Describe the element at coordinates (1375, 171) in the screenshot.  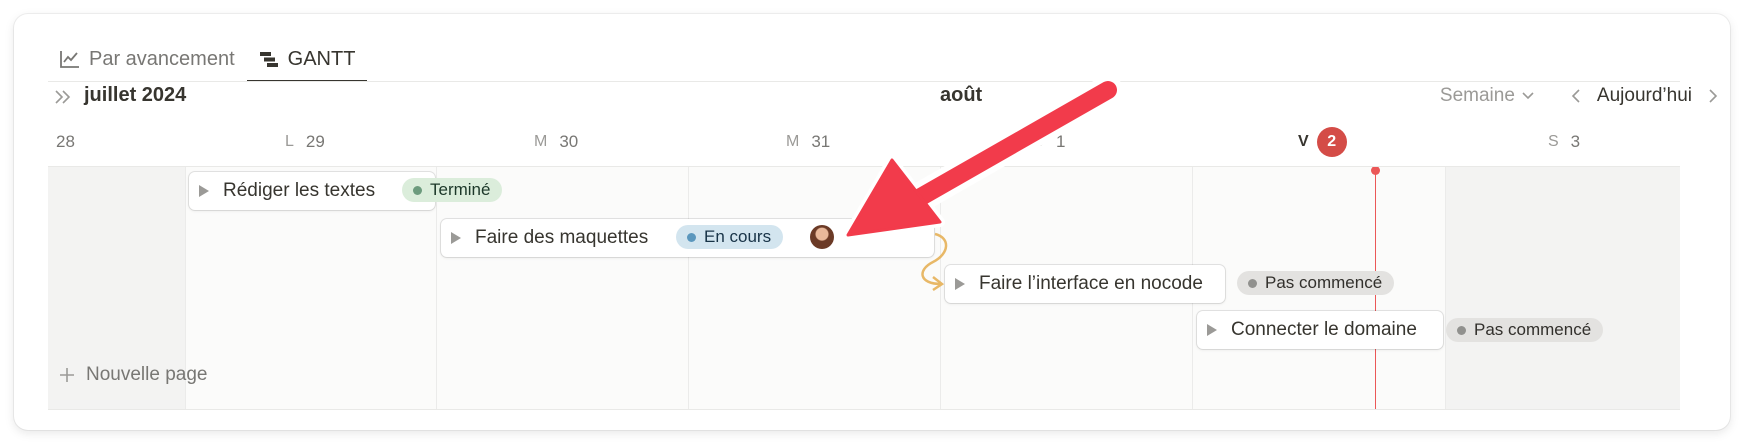
I see `today-marker-dot` at that location.